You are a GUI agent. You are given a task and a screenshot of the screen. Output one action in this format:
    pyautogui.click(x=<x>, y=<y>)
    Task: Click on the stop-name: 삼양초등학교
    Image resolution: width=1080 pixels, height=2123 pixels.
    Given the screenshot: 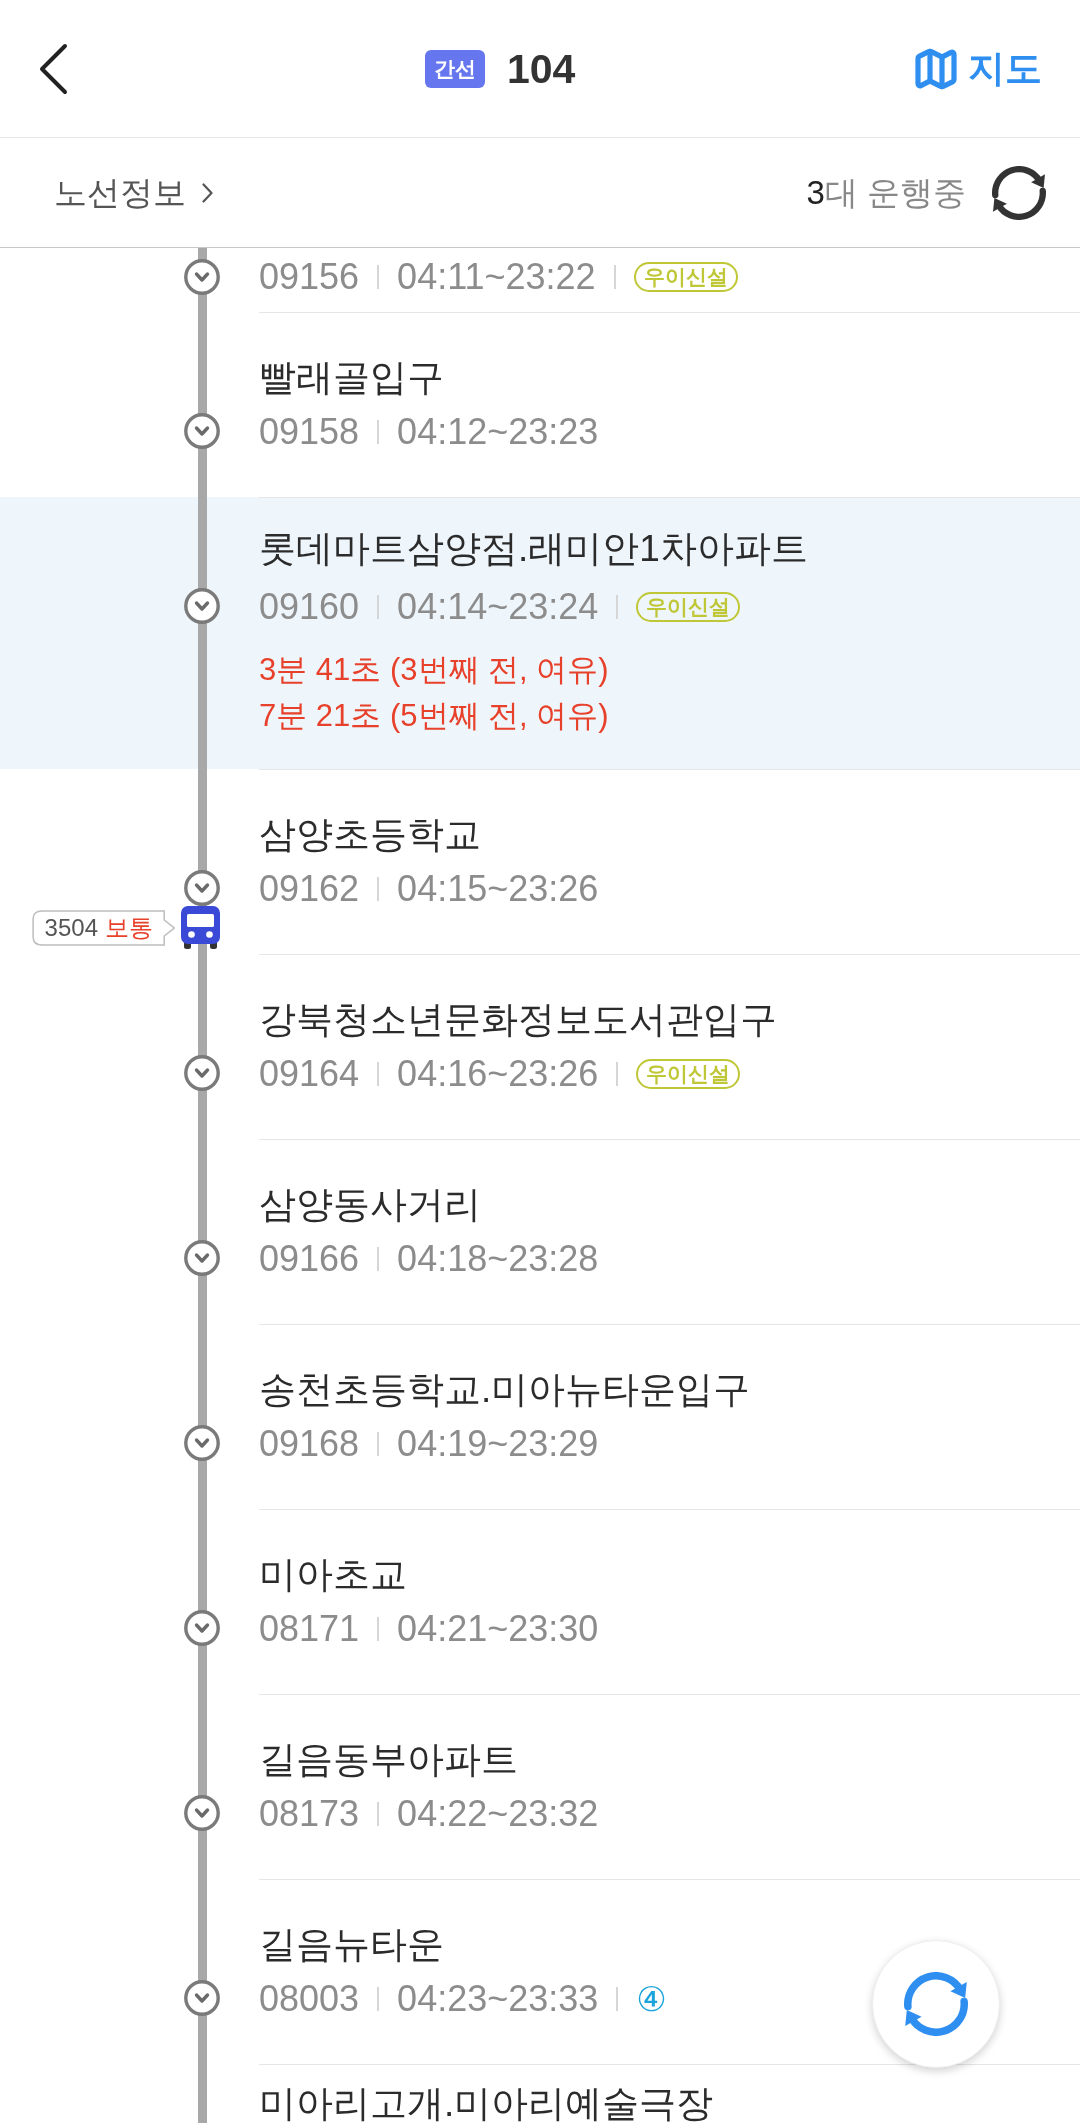 What is the action you would take?
    pyautogui.click(x=370, y=835)
    